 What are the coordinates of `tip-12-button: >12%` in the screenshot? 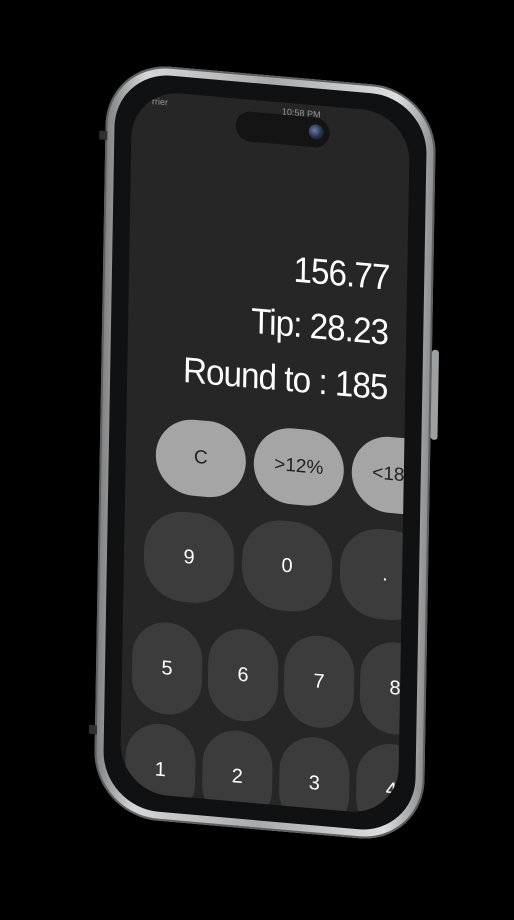 It's located at (299, 467).